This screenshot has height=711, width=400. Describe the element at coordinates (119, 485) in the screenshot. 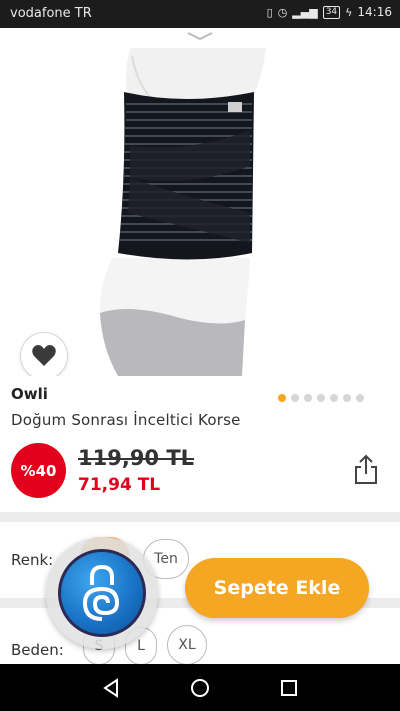

I see `new-price: 71,94 TL` at that location.